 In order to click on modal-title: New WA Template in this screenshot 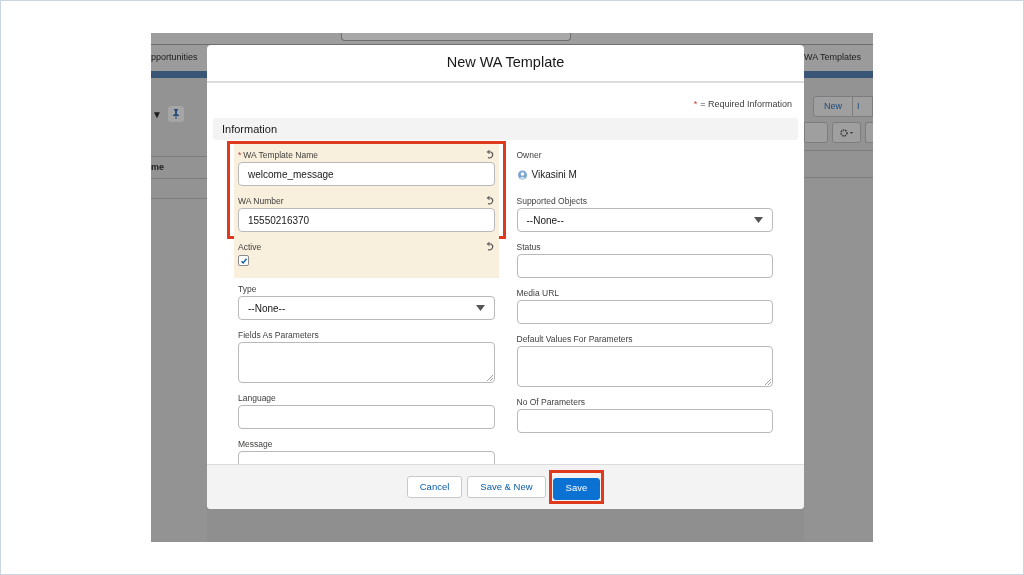, I will do `click(505, 63)`.